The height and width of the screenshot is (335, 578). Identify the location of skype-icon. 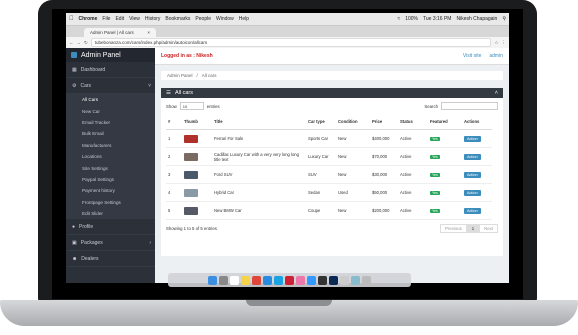
(278, 280).